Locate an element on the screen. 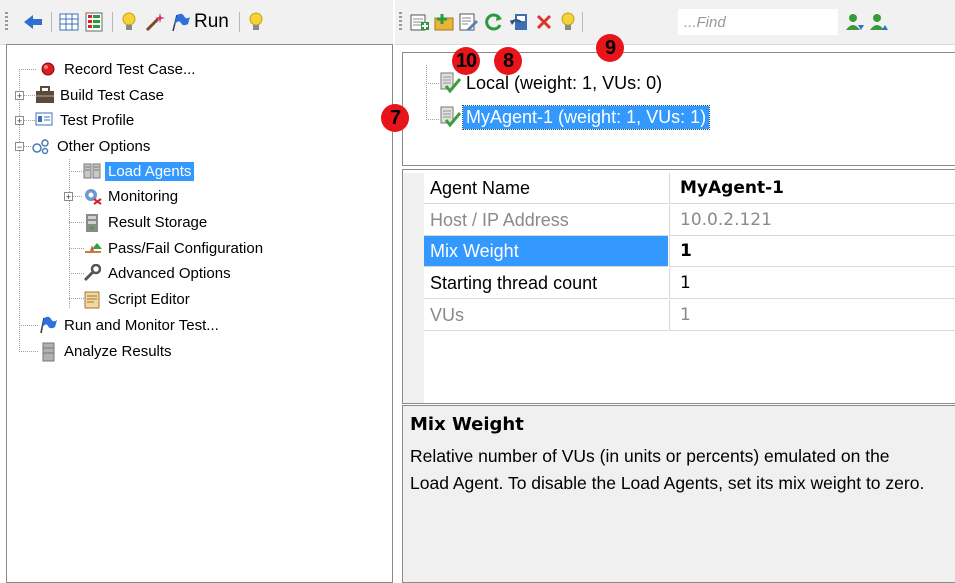 The width and height of the screenshot is (955, 583). tree-item-test-profile: Test Profile is located at coordinates (86, 120).